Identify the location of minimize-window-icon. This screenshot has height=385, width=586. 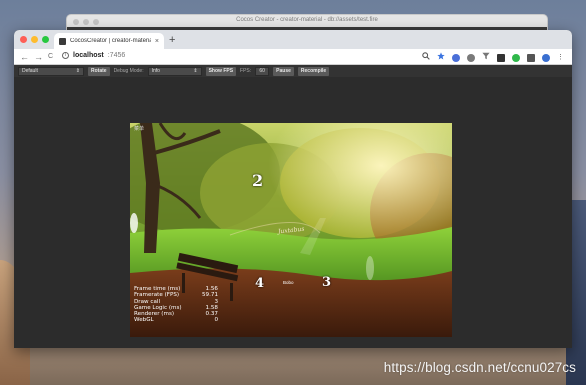
(34, 39).